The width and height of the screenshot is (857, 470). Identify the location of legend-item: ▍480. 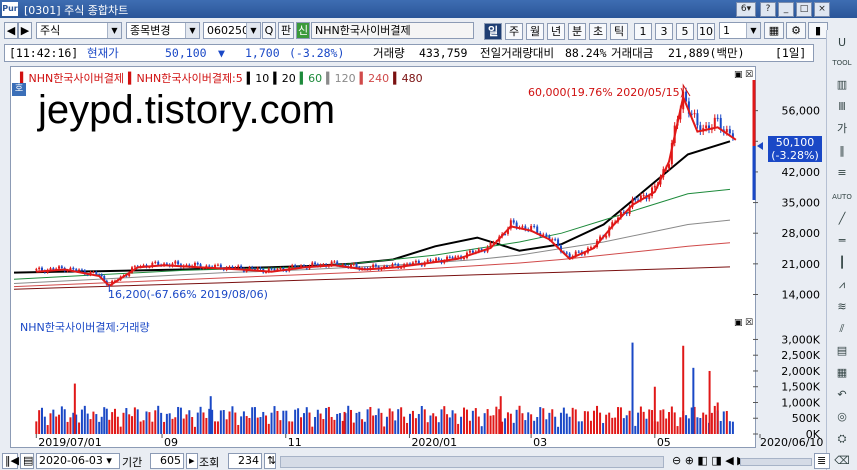
(407, 78).